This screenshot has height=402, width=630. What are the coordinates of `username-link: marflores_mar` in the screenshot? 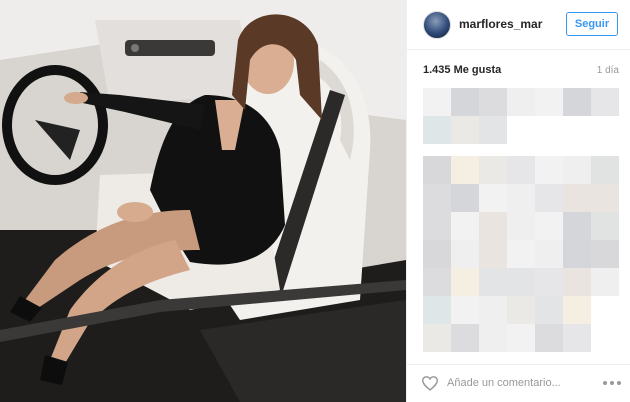 It's located at (500, 24).